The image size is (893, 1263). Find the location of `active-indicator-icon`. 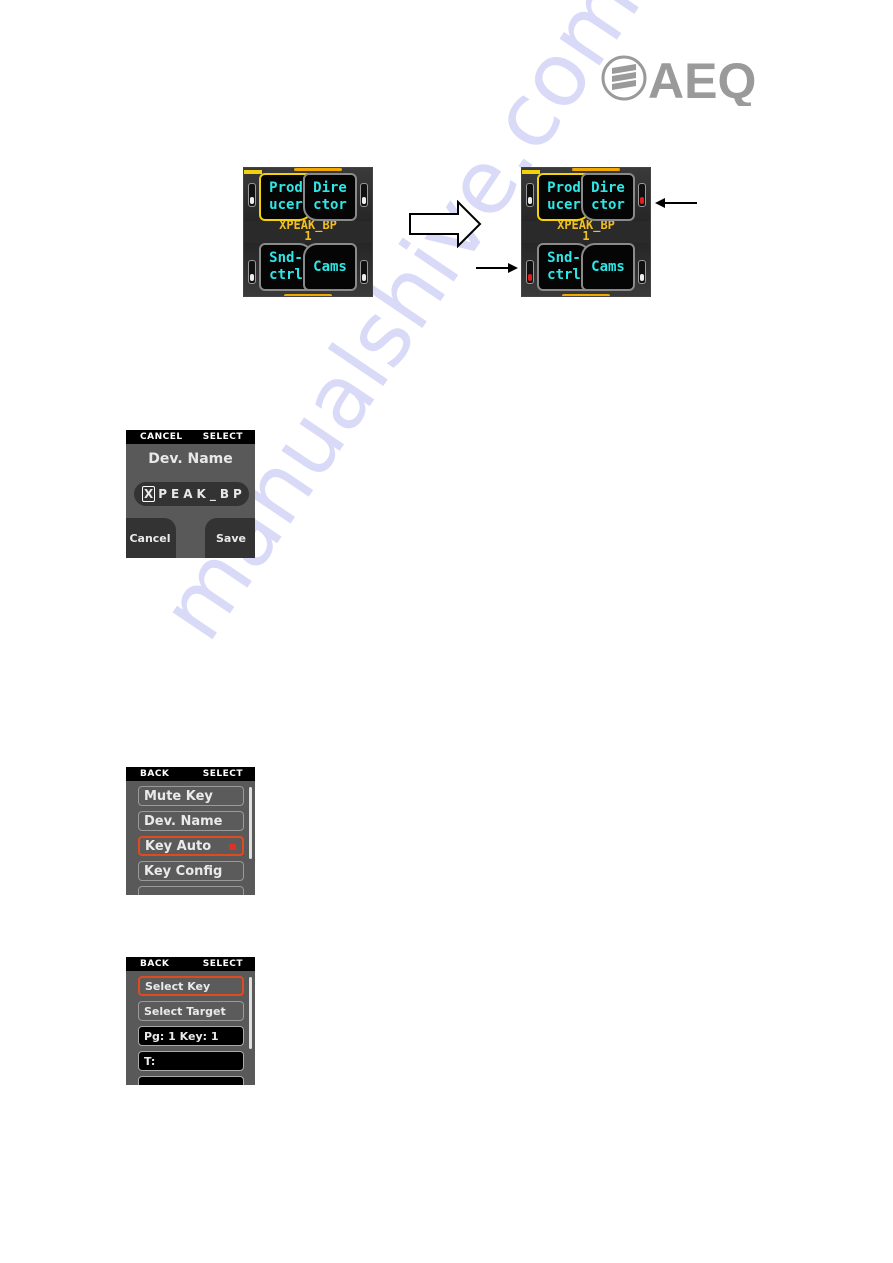

active-indicator-icon is located at coordinates (232, 847).